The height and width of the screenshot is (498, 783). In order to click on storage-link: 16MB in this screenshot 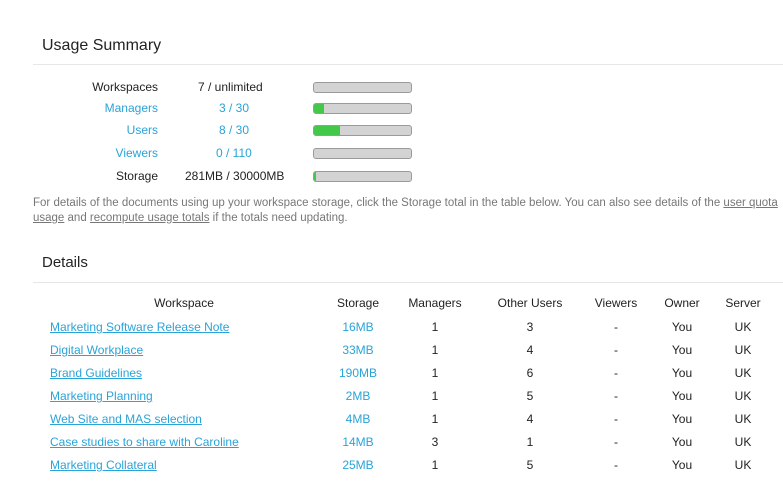, I will do `click(358, 327)`.